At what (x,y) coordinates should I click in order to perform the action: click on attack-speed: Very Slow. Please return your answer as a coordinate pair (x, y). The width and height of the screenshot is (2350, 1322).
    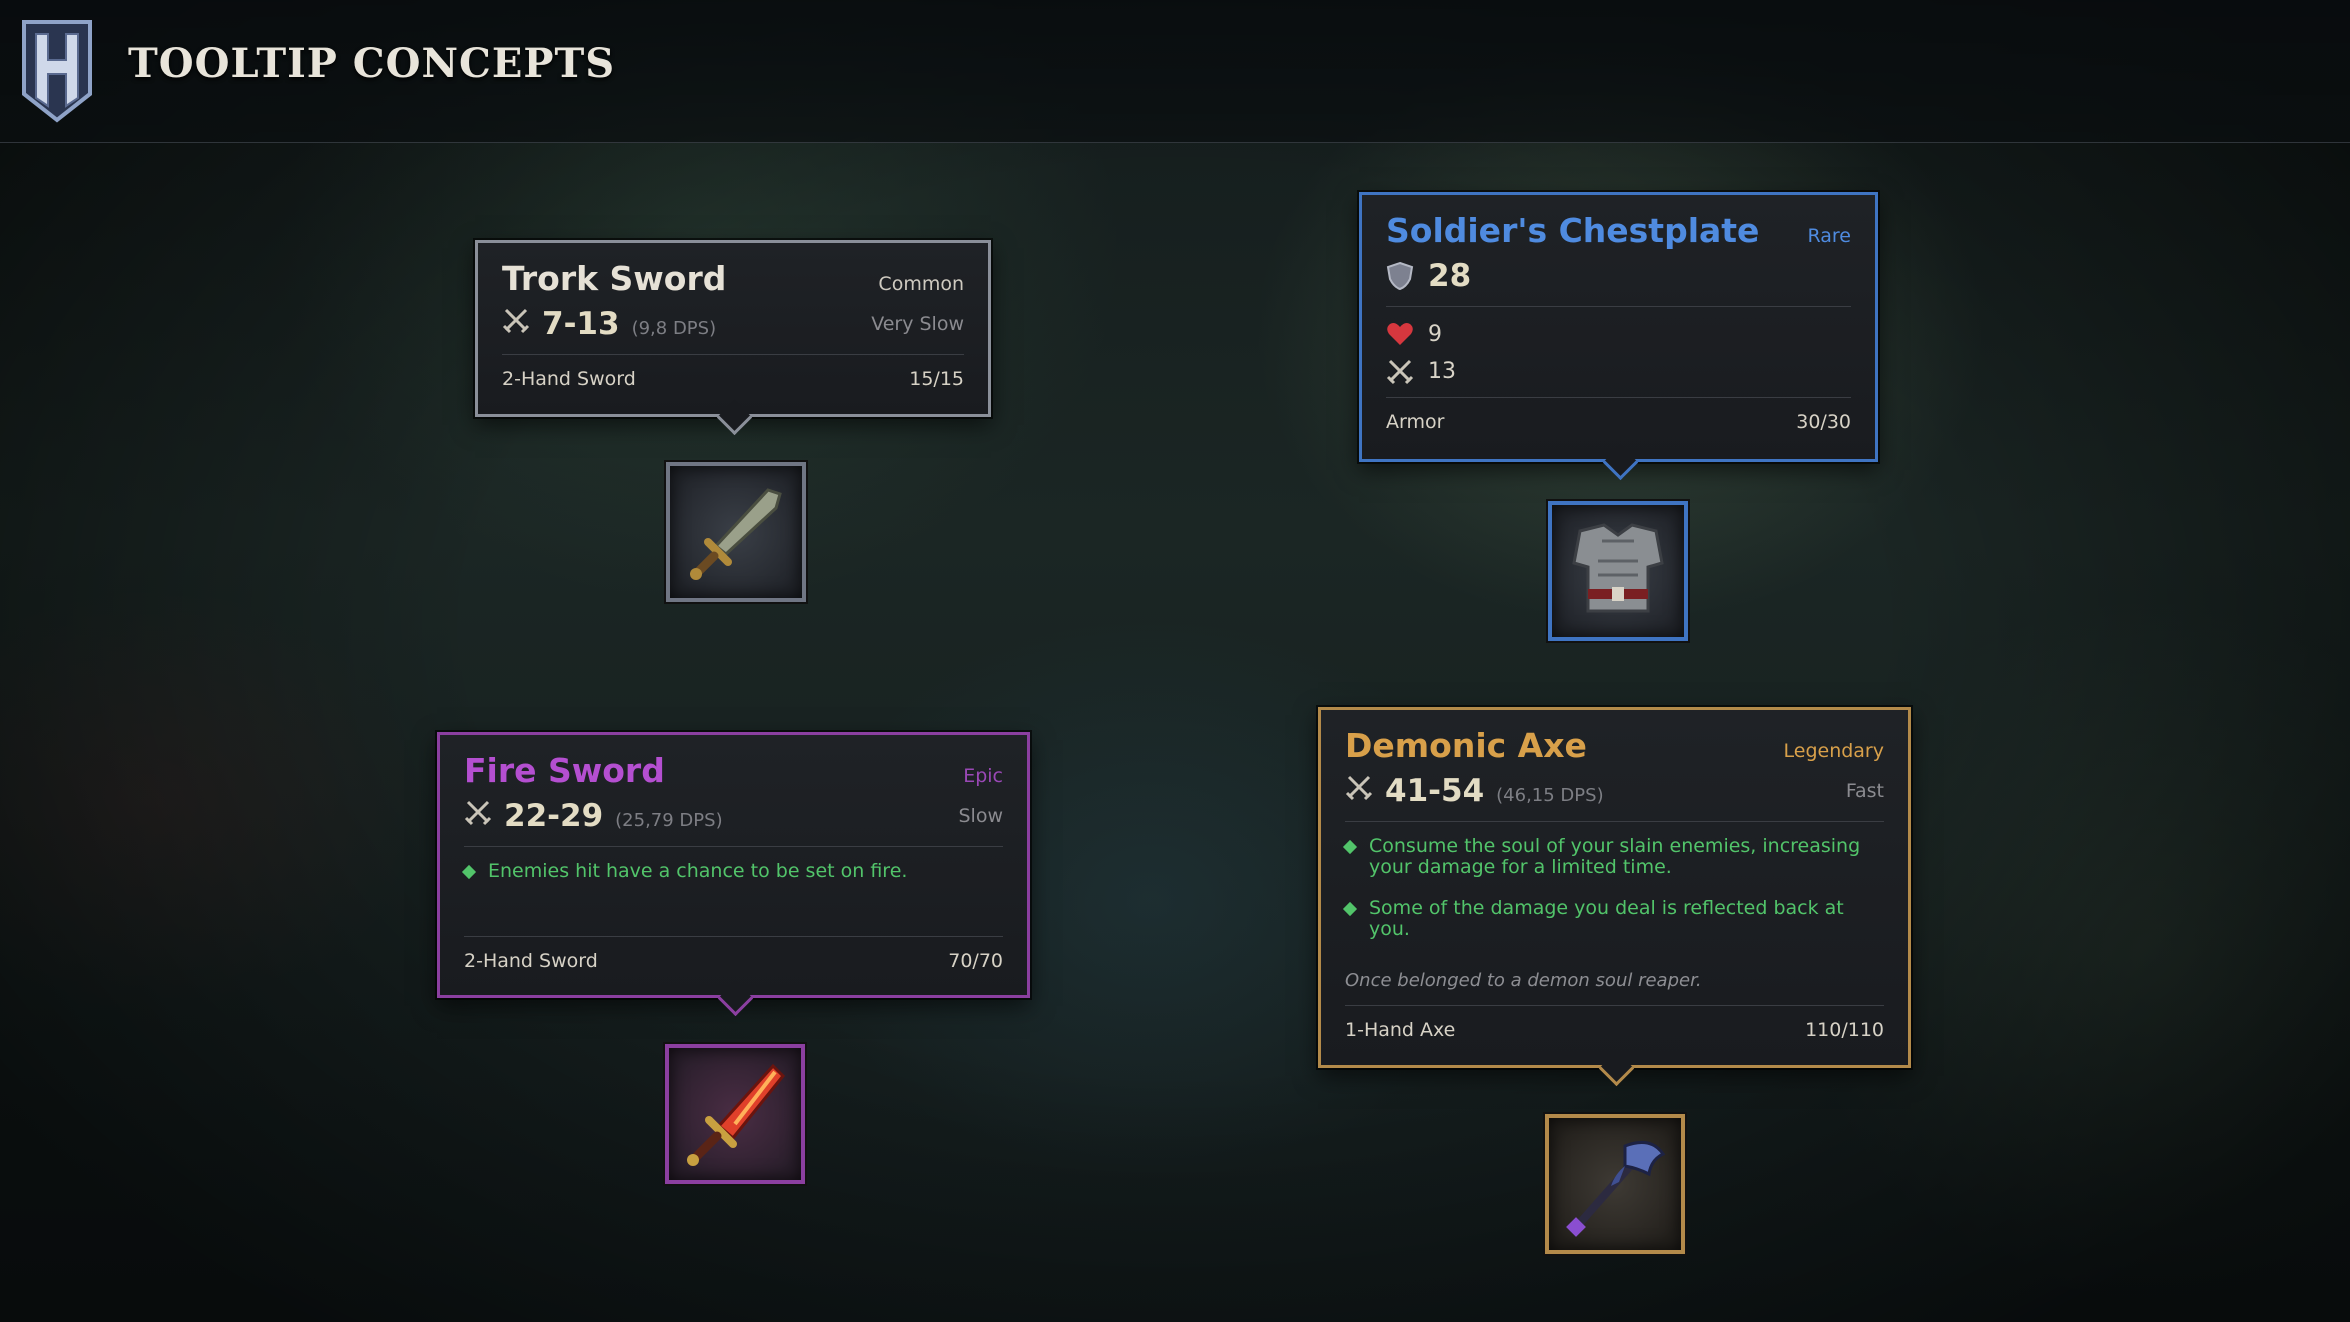
    Looking at the image, I should click on (917, 324).